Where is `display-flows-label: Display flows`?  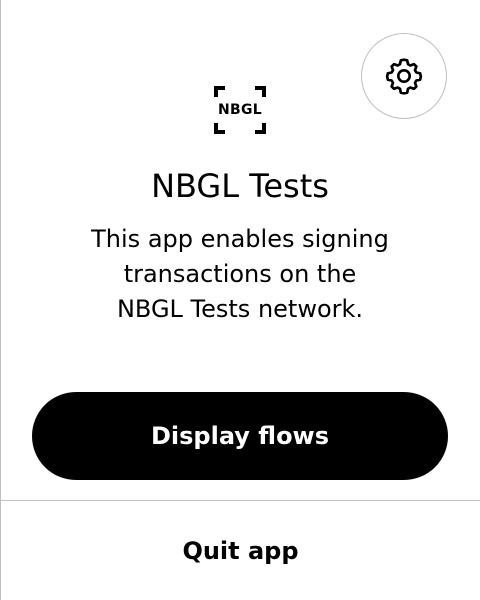
display-flows-label: Display flows is located at coordinates (240, 436).